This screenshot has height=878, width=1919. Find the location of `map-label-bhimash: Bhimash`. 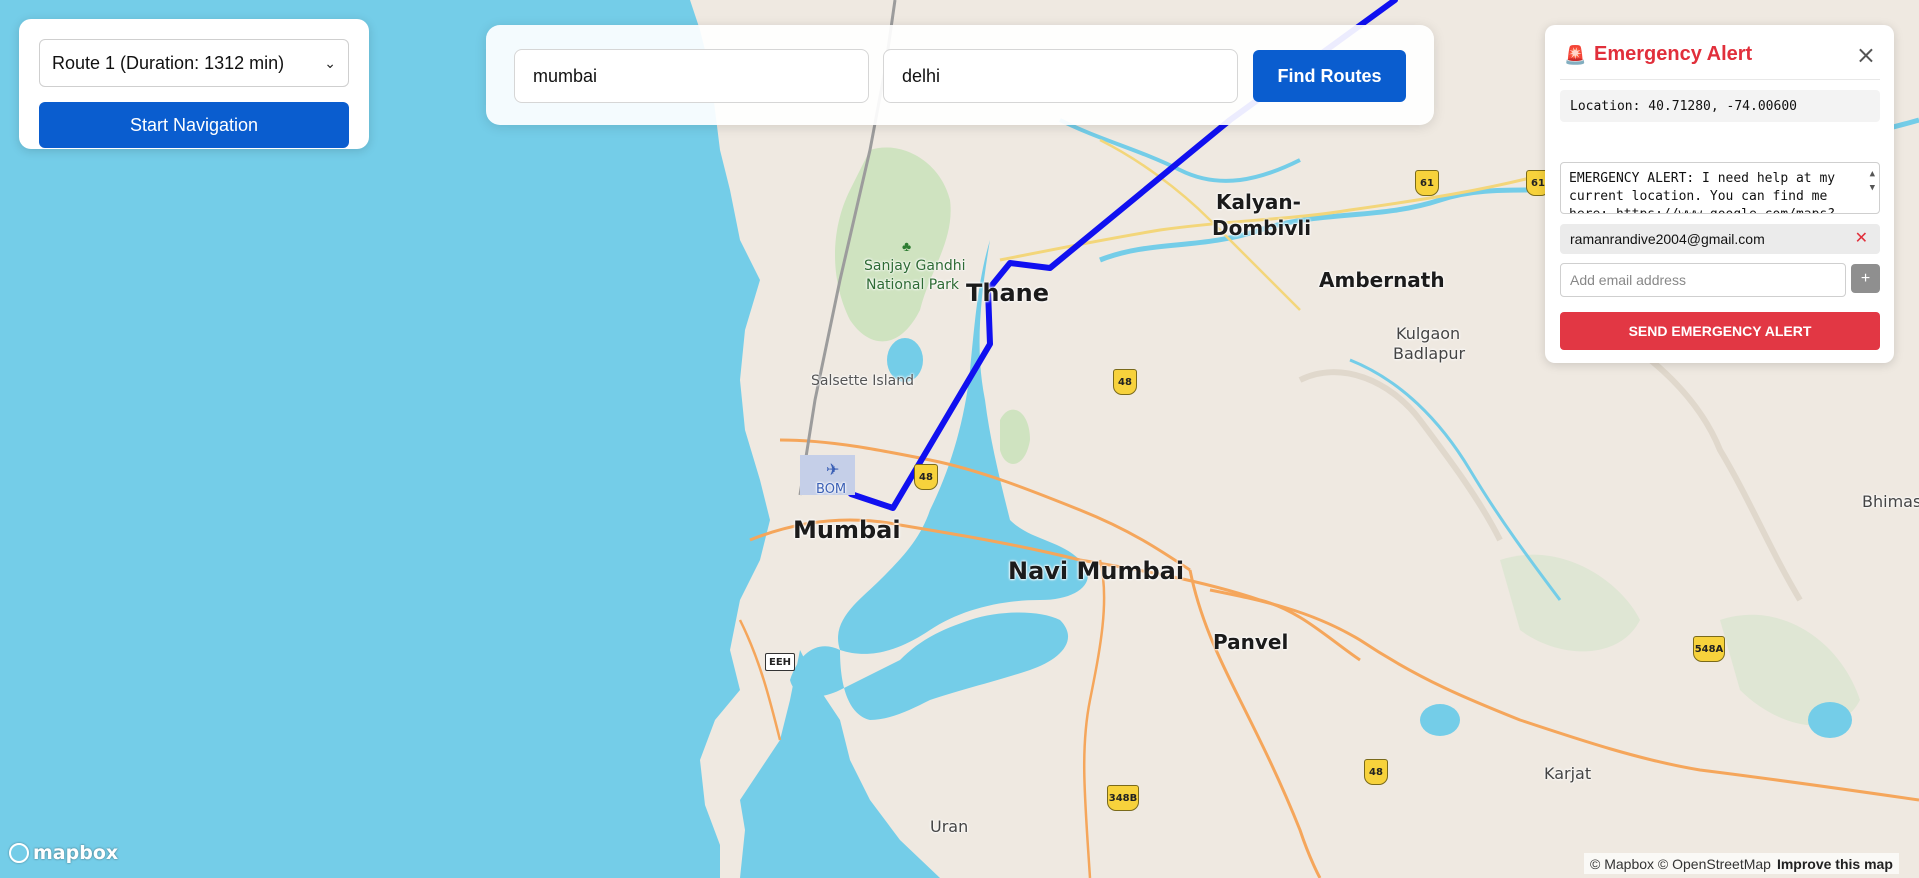

map-label-bhimash: Bhimash is located at coordinates (1890, 501).